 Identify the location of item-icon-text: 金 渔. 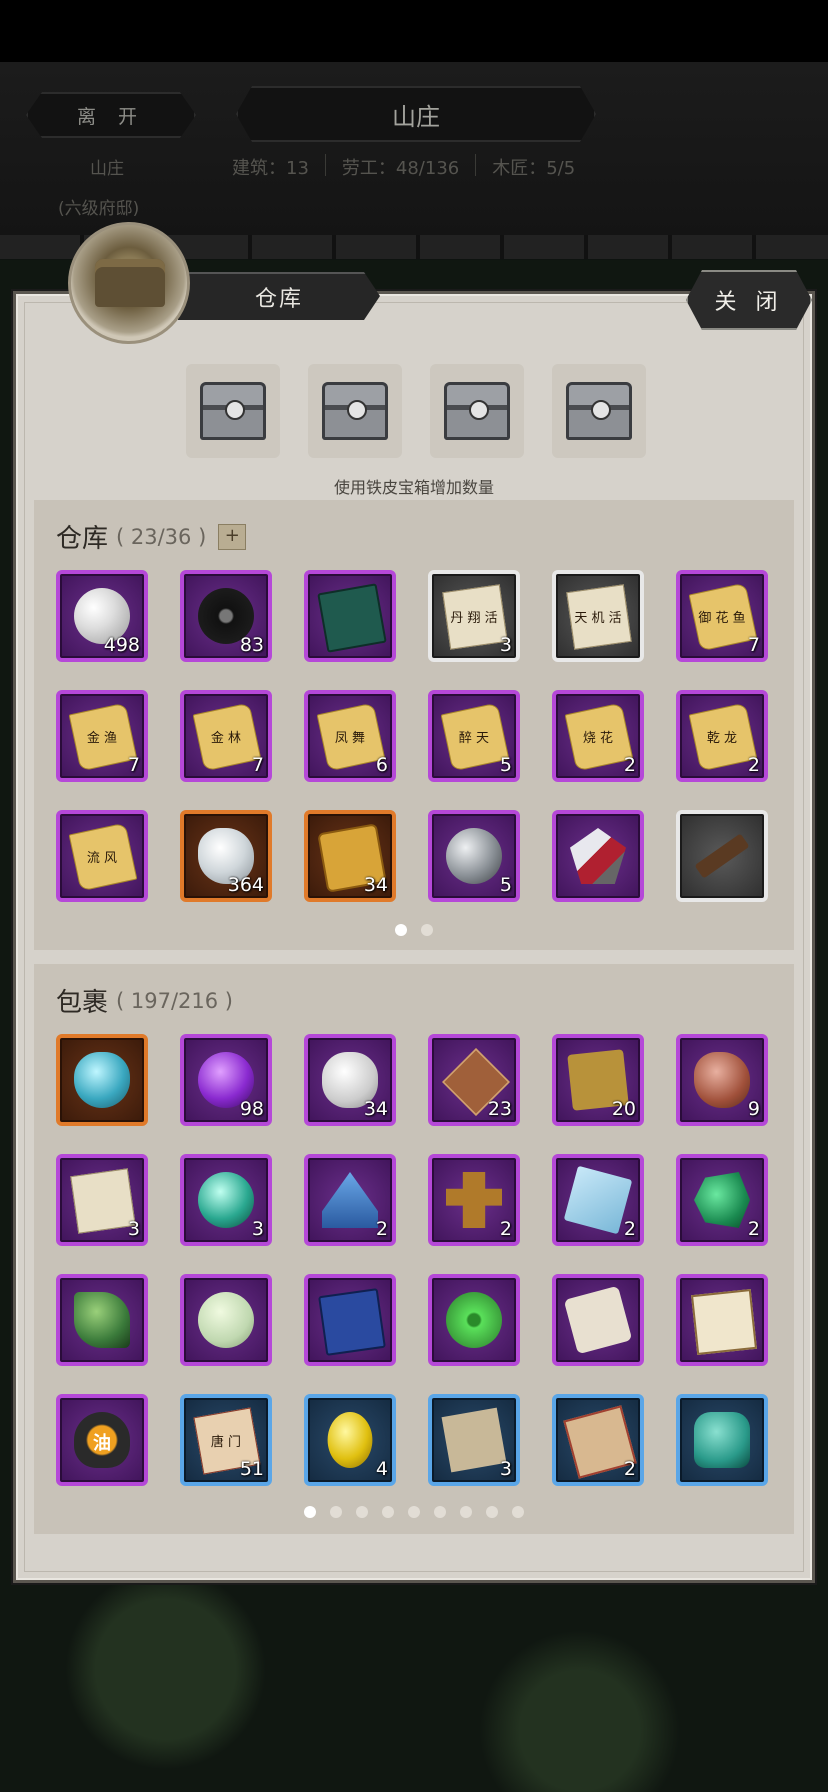
(102, 738).